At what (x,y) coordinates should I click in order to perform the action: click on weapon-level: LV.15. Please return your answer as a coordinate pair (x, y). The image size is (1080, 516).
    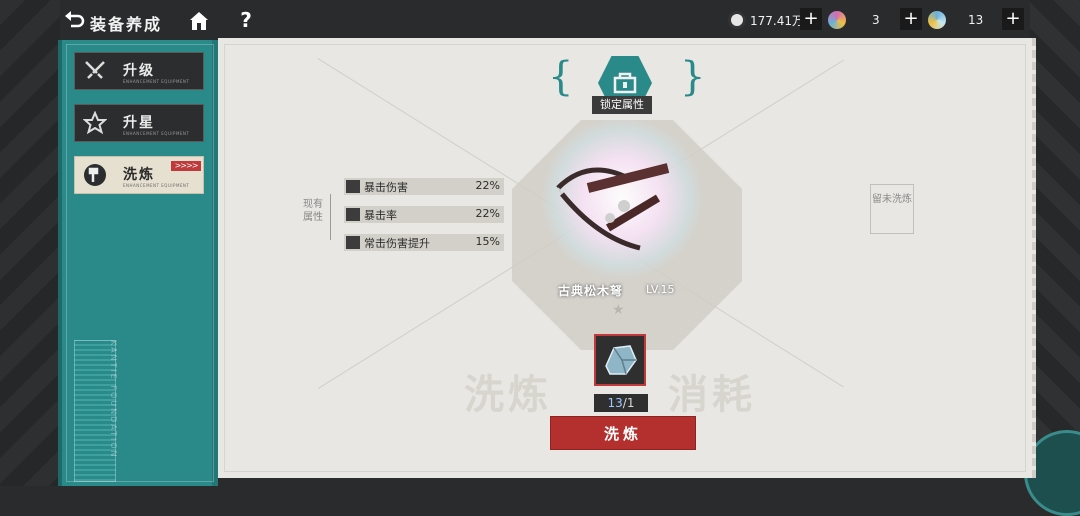
    Looking at the image, I should click on (660, 289).